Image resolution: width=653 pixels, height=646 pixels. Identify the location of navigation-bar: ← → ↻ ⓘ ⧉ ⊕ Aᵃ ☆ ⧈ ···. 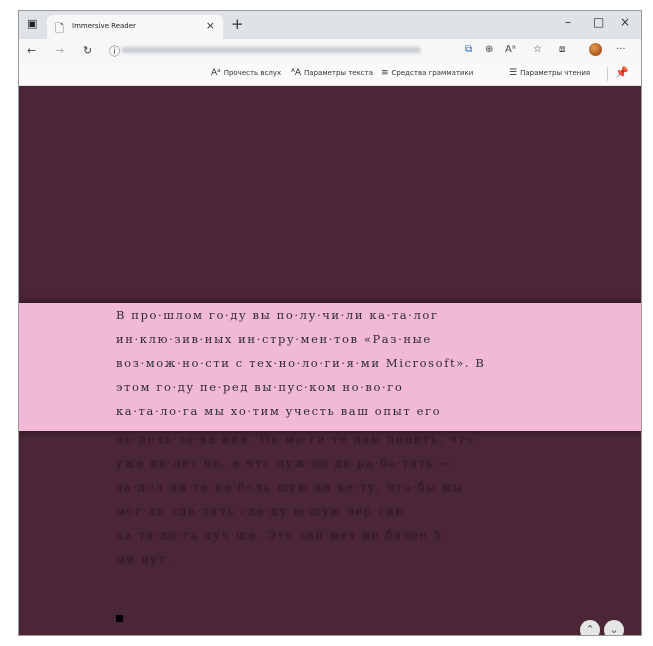
(330, 51).